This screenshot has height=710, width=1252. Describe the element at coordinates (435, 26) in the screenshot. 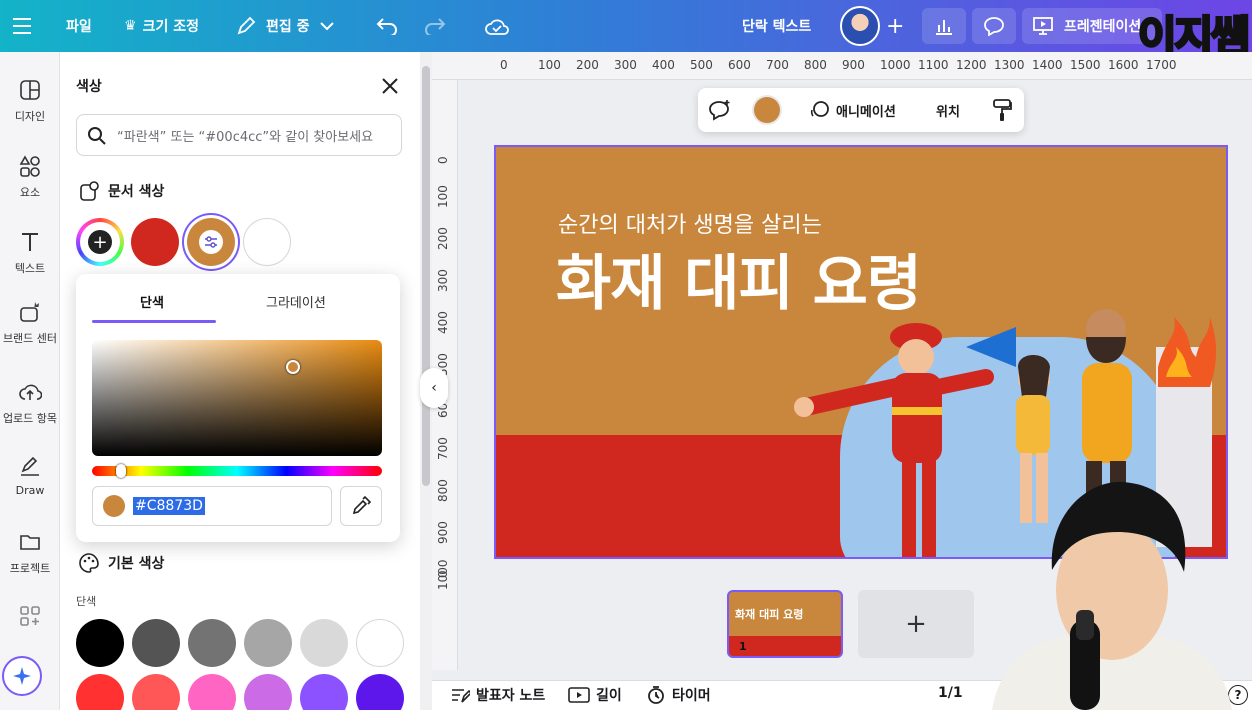

I see `redo-icon` at that location.